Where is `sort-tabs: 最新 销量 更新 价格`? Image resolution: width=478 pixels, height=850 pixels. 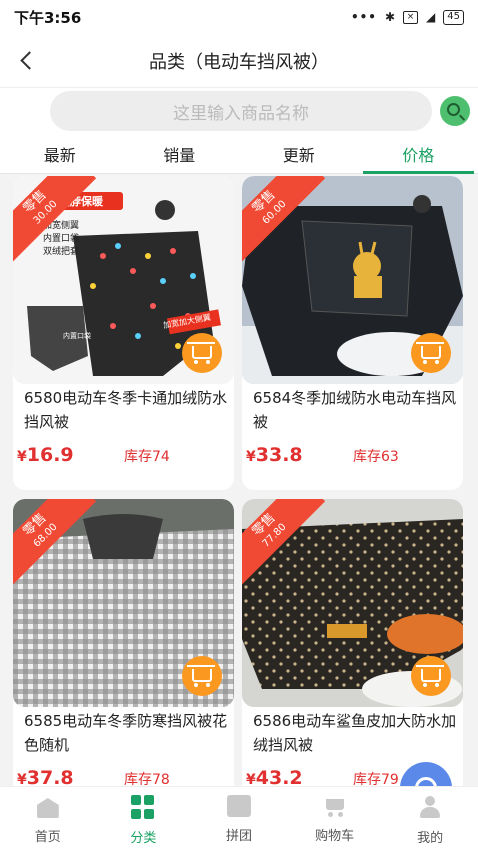
sort-tabs: 最新 销量 更新 价格 is located at coordinates (239, 154).